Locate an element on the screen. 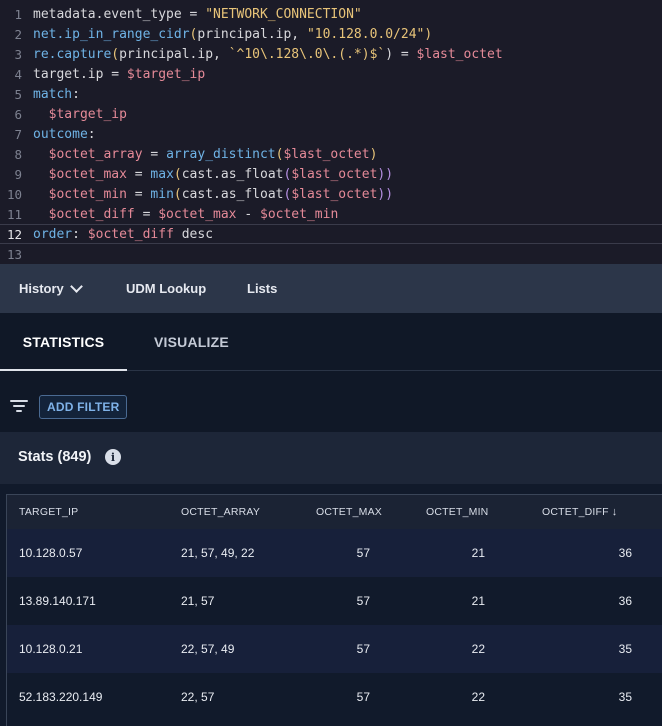  lists-button: Lists is located at coordinates (262, 288).